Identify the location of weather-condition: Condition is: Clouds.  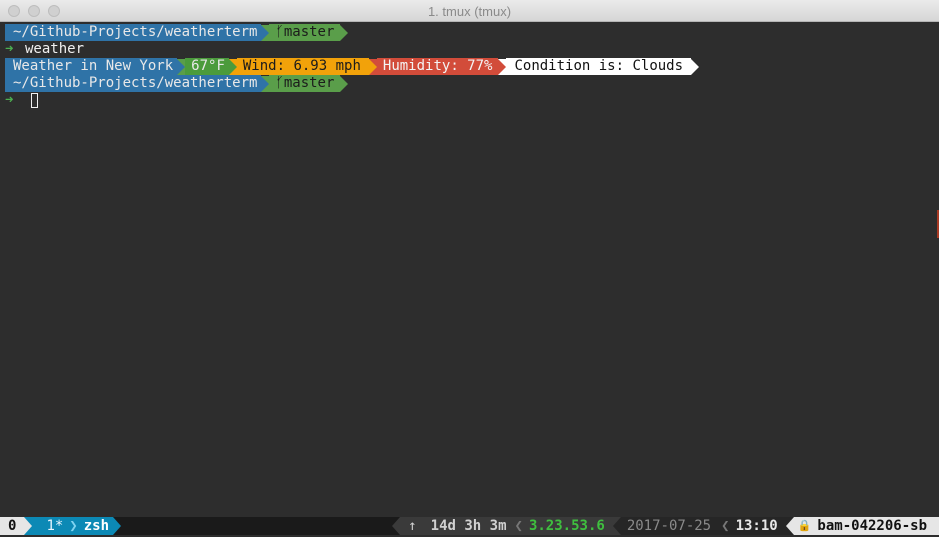
(599, 66).